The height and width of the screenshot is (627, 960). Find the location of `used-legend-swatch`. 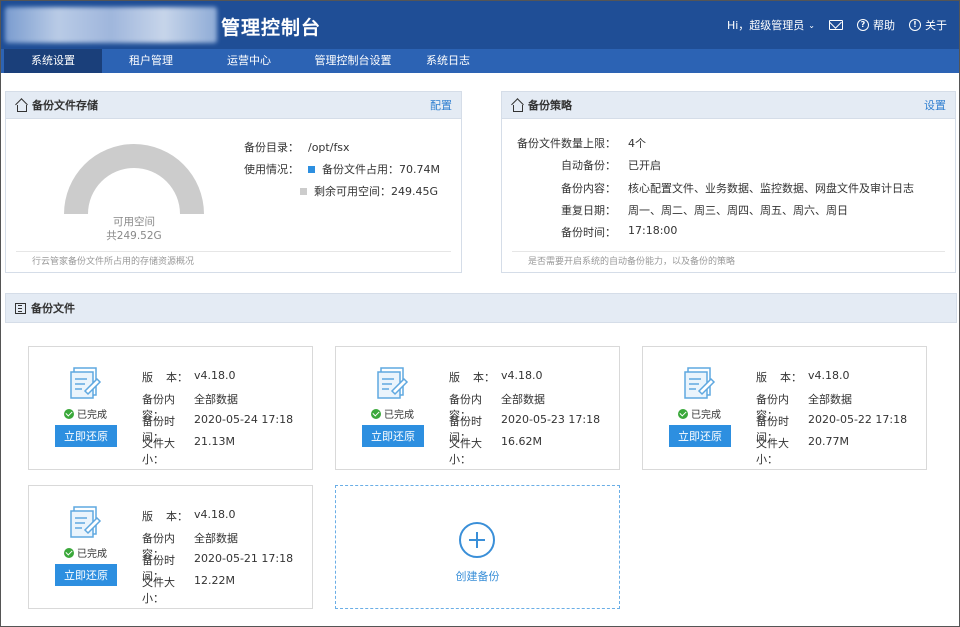

used-legend-swatch is located at coordinates (311, 169).